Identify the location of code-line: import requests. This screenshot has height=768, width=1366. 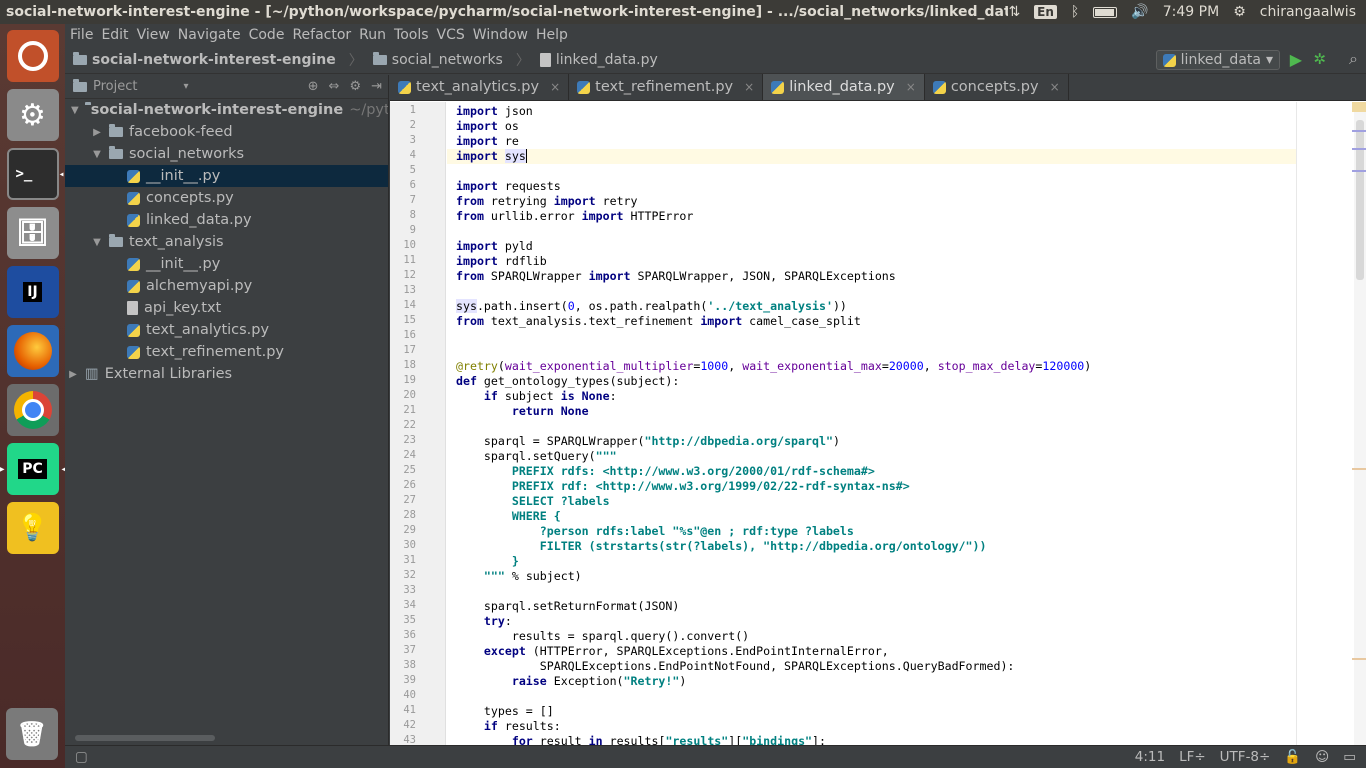
(773, 186).